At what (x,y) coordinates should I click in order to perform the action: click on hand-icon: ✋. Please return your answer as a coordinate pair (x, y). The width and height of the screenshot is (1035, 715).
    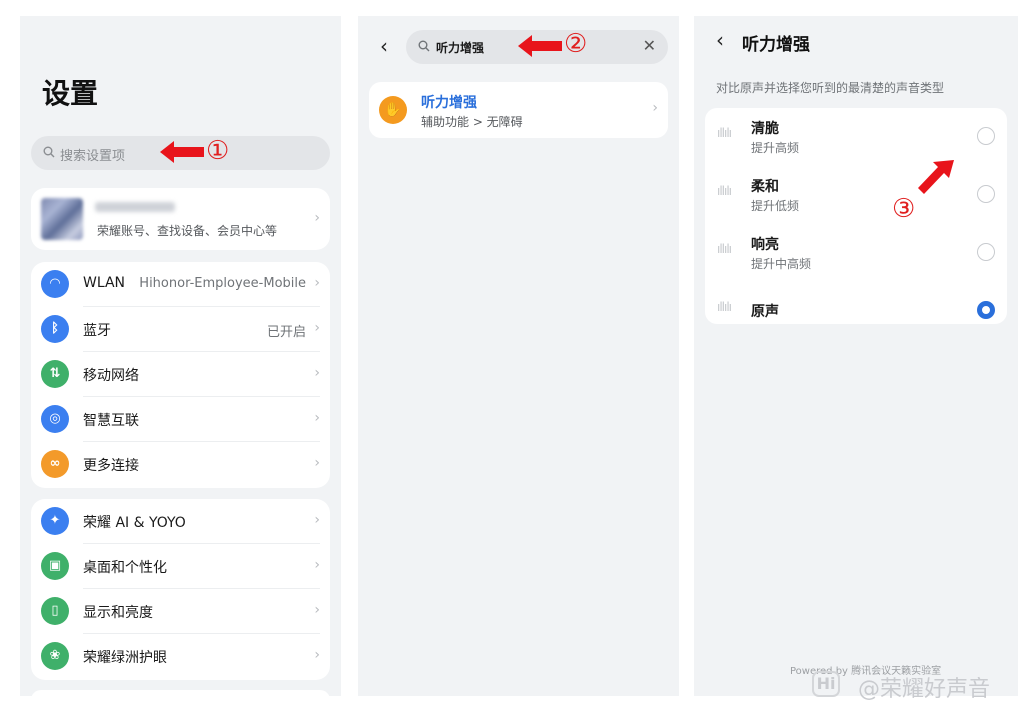
    Looking at the image, I should click on (393, 110).